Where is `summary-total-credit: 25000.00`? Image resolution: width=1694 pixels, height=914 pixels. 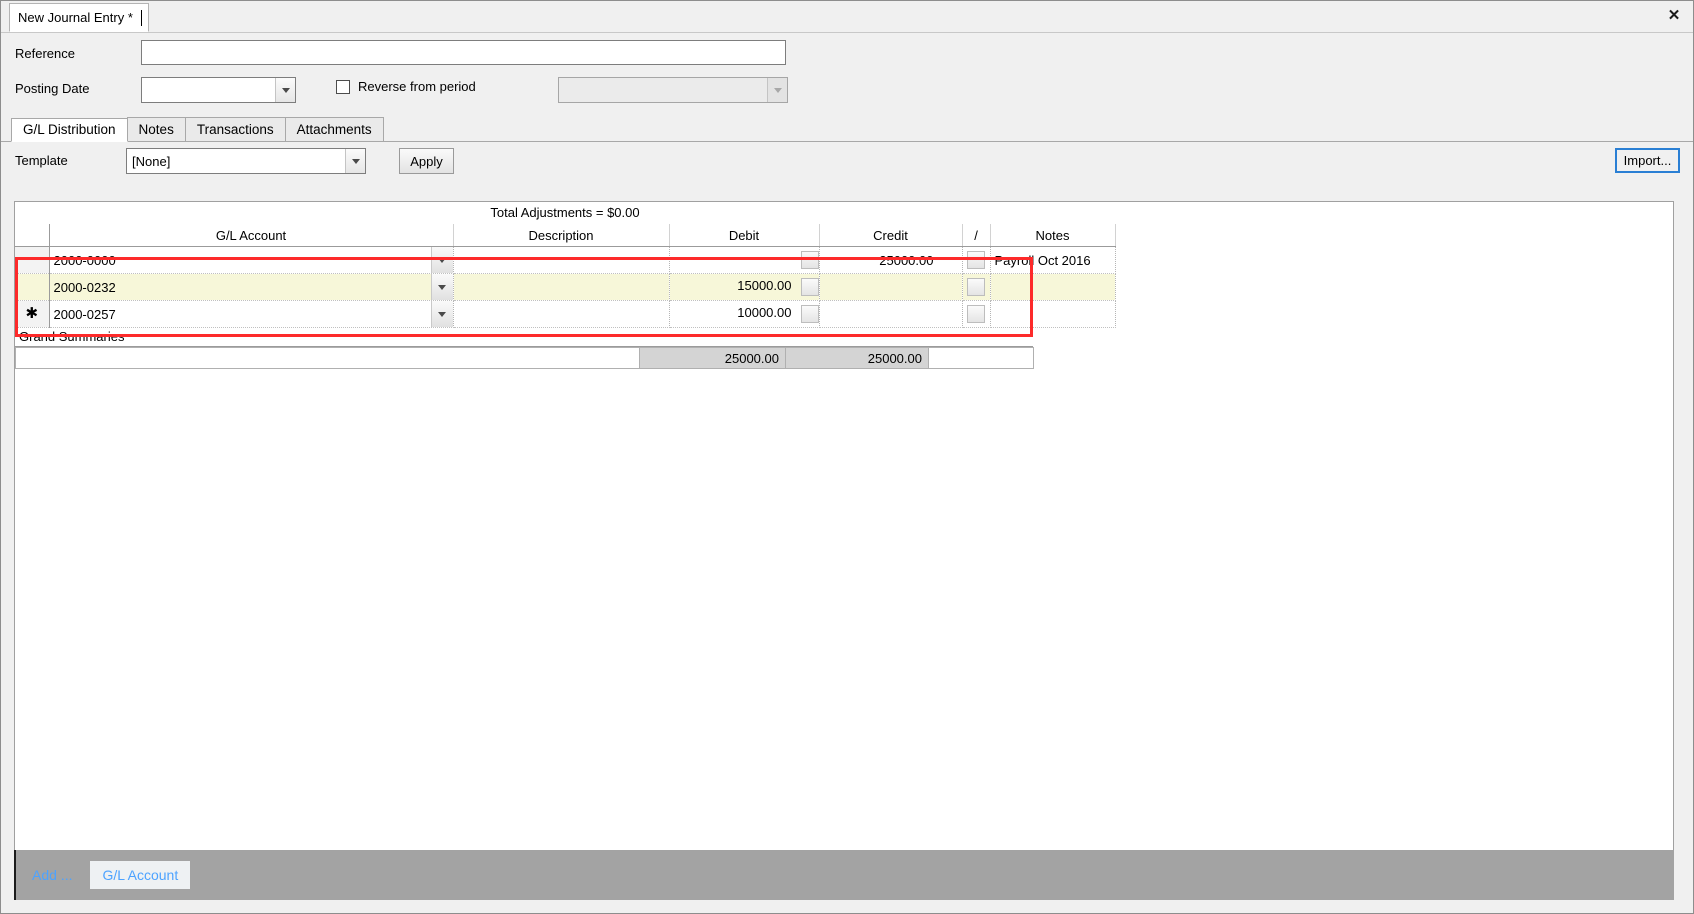 summary-total-credit: 25000.00 is located at coordinates (857, 358).